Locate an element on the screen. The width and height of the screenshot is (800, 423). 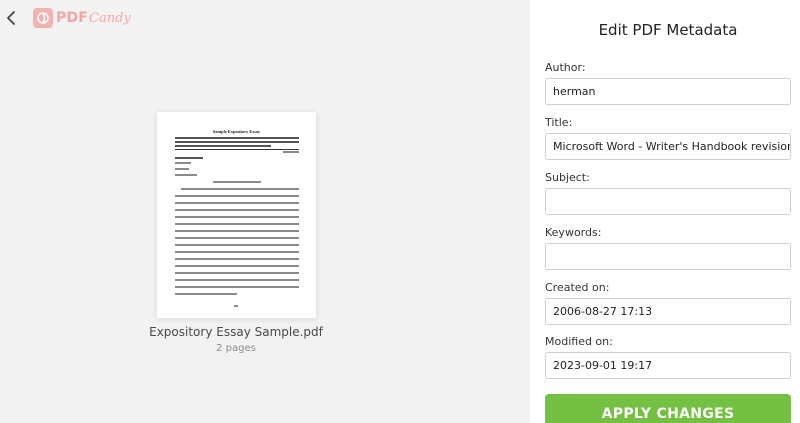
back-button is located at coordinates (12, 18).